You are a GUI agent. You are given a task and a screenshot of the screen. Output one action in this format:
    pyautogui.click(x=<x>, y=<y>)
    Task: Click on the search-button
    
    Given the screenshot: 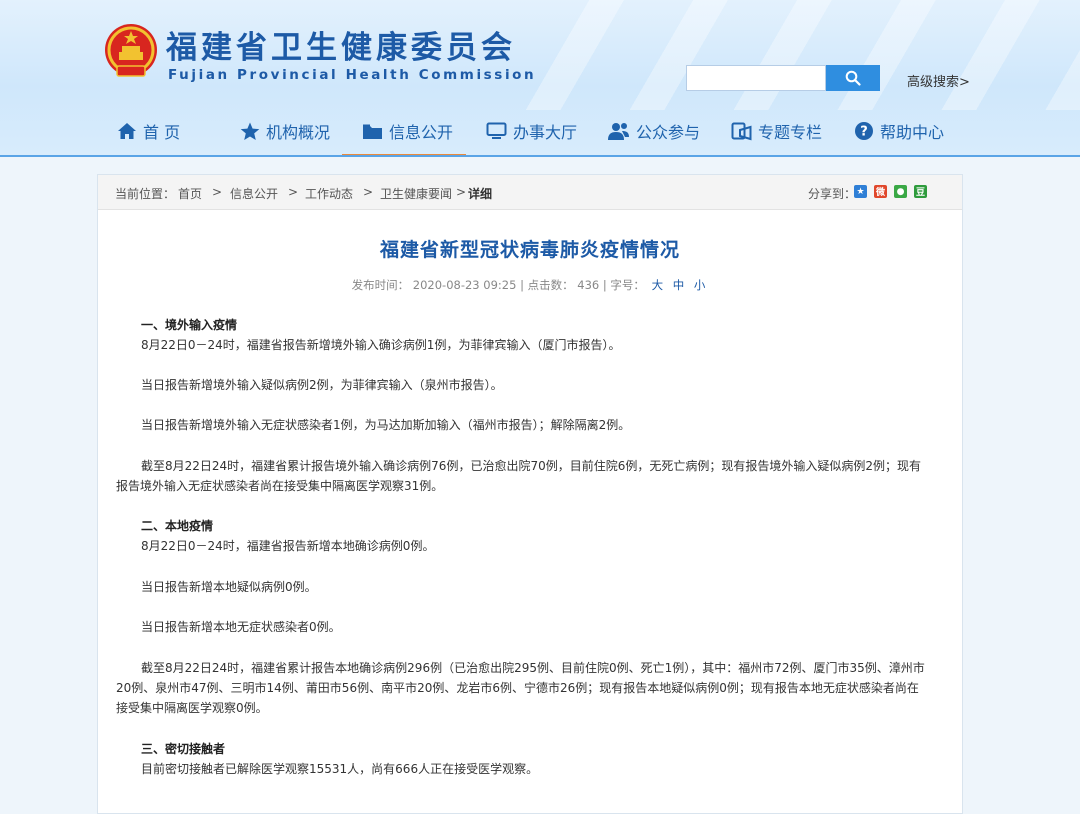 What is the action you would take?
    pyautogui.click(x=853, y=78)
    